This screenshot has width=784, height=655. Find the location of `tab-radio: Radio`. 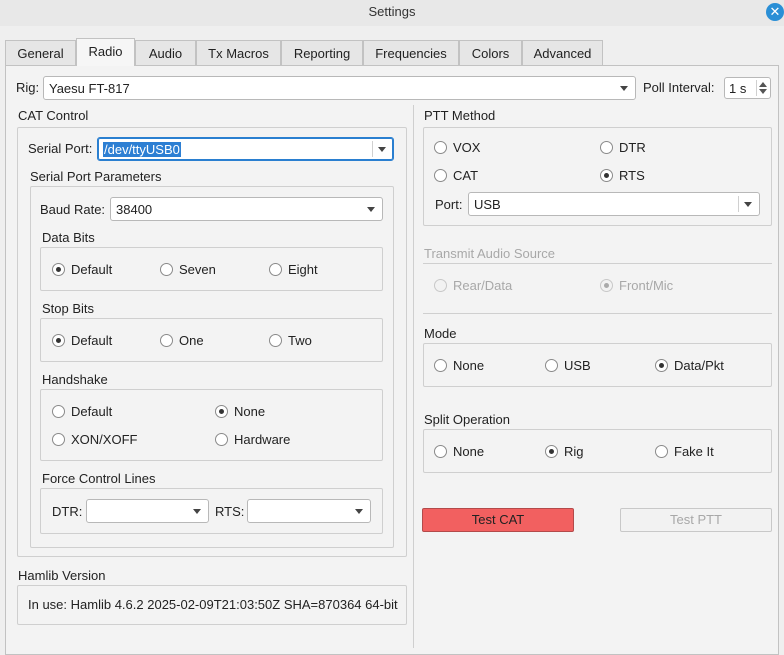

tab-radio: Radio is located at coordinates (105, 52).